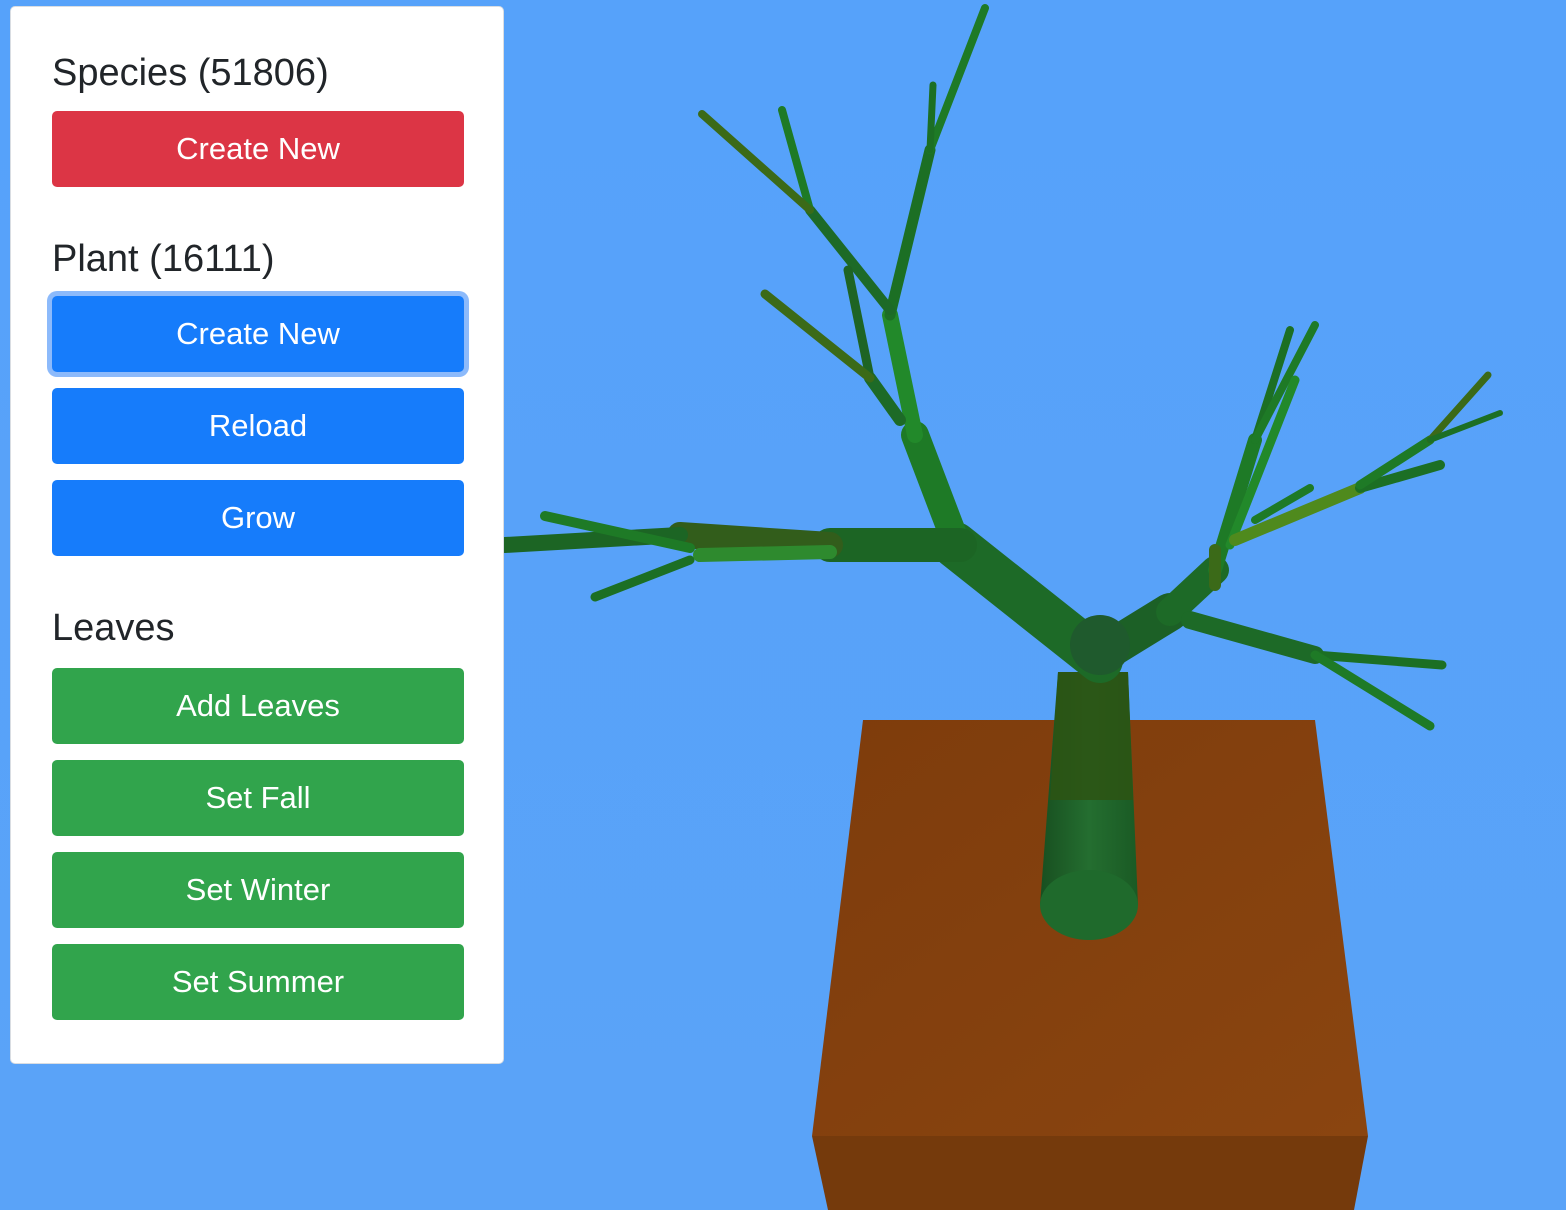  Describe the element at coordinates (190, 73) in the screenshot. I see `species-title: Species (51806)` at that location.